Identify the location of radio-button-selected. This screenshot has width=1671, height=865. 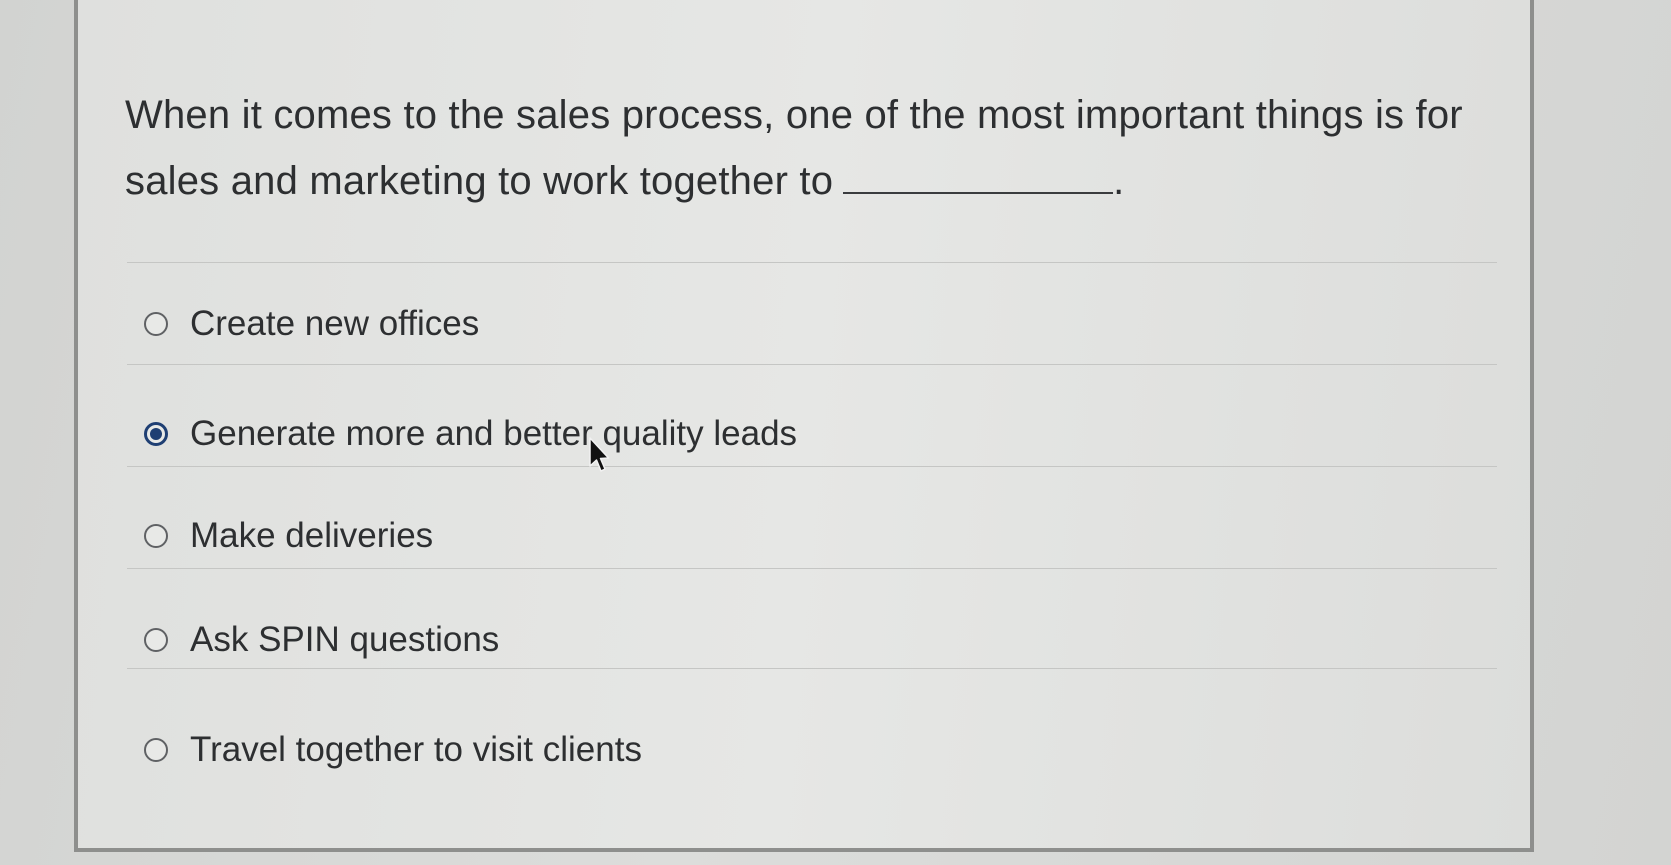
(156, 434).